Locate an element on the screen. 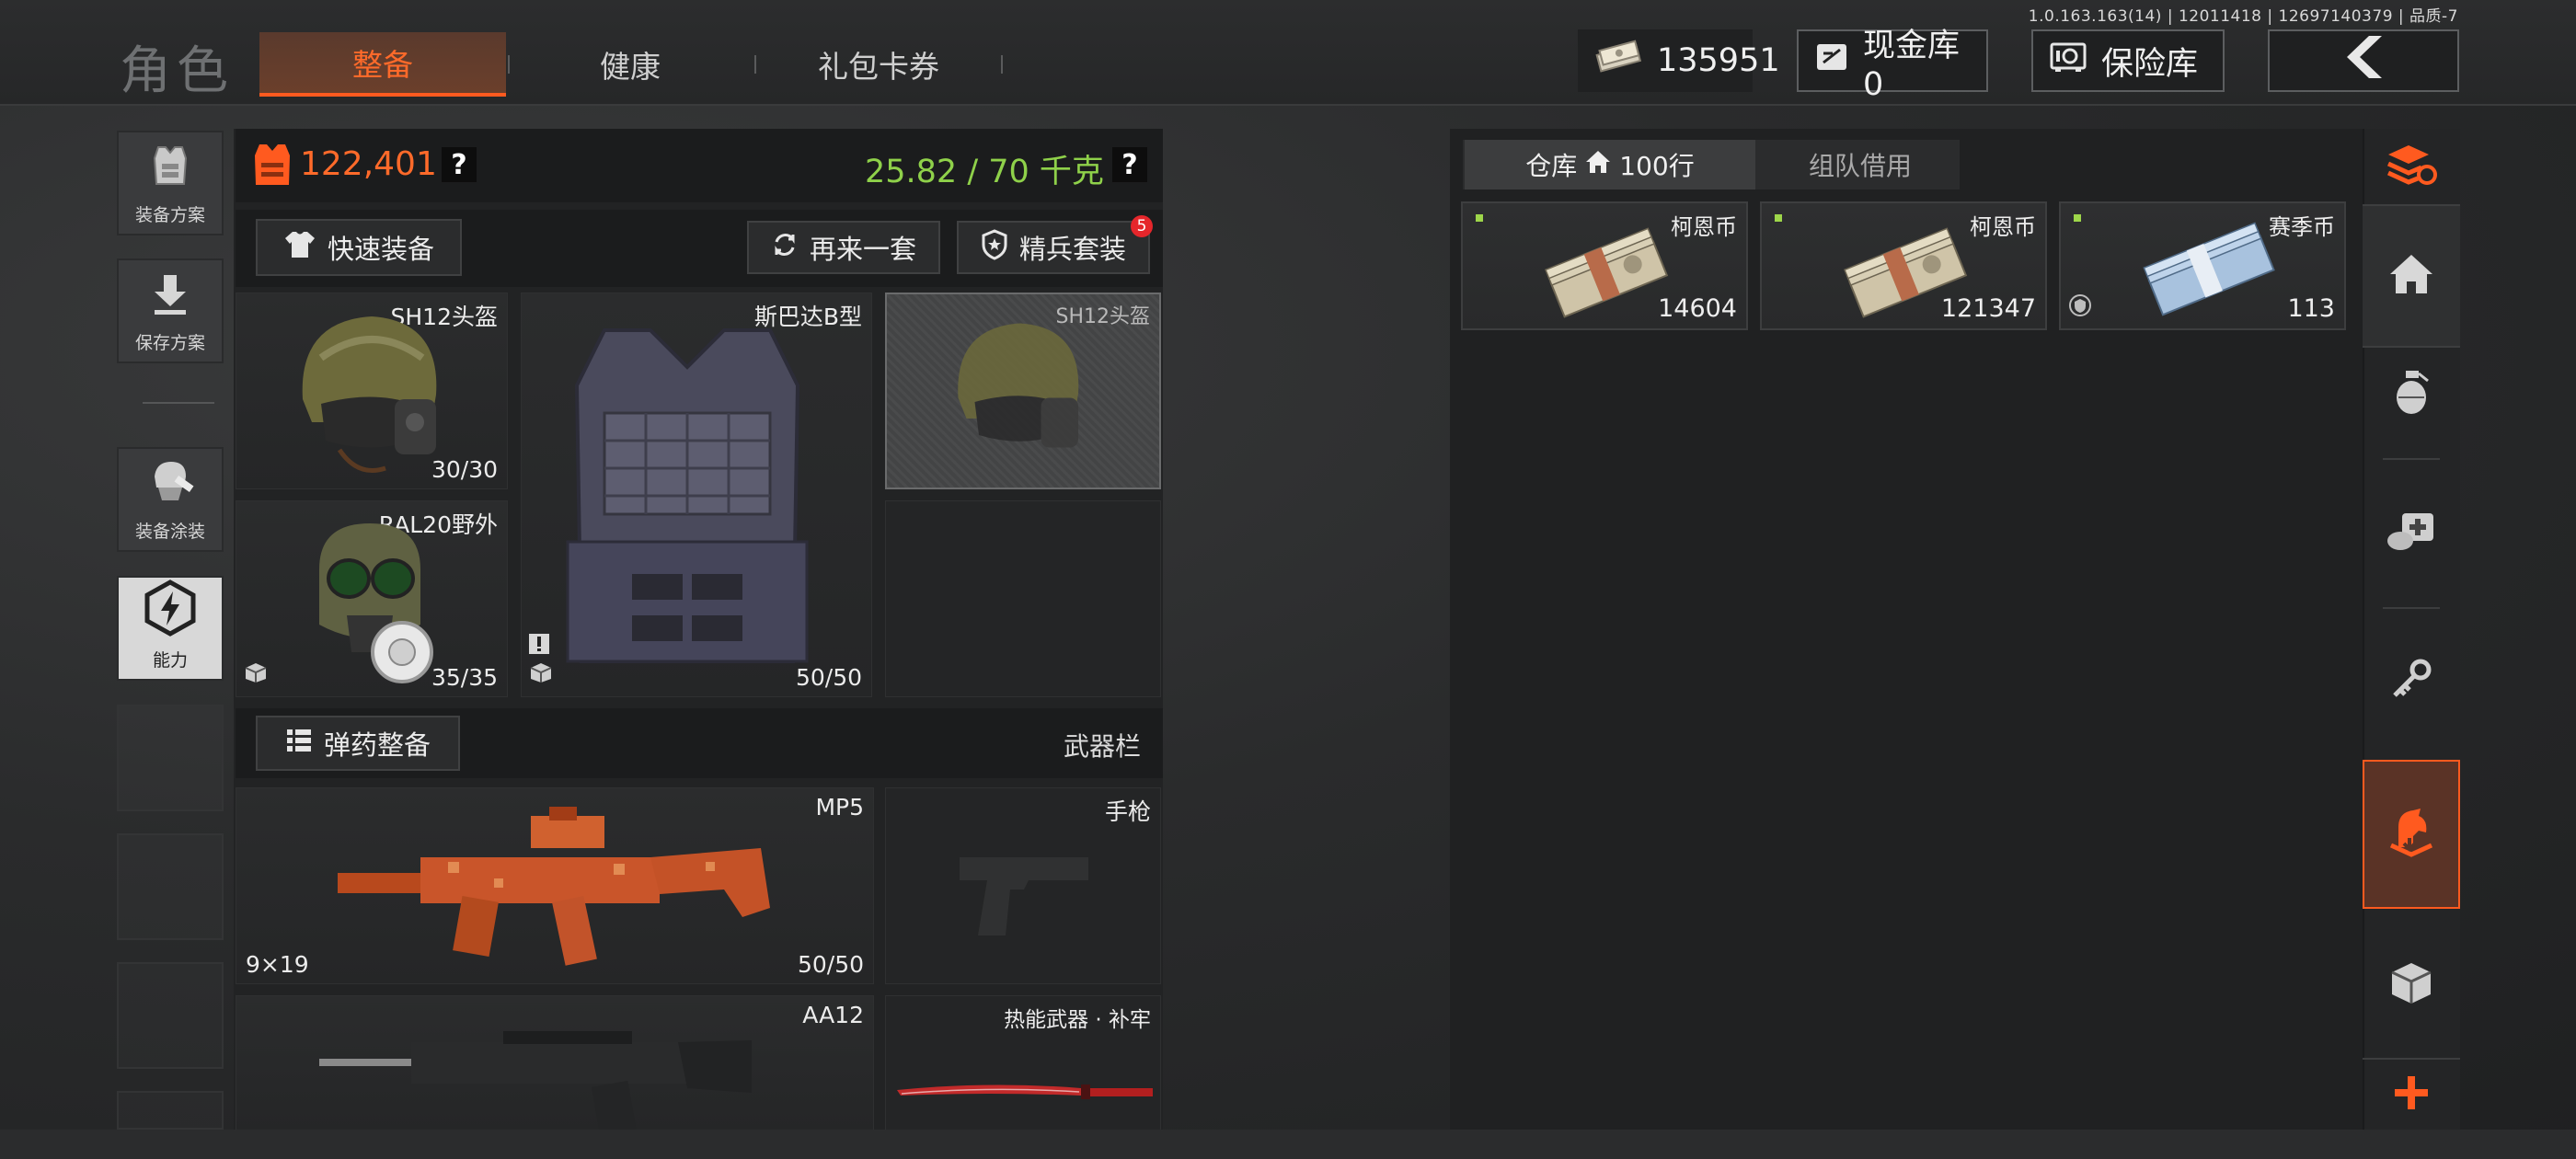 This screenshot has height=1159, width=2576. helmet-slot: SH12头盔 30/30 is located at coordinates (372, 391).